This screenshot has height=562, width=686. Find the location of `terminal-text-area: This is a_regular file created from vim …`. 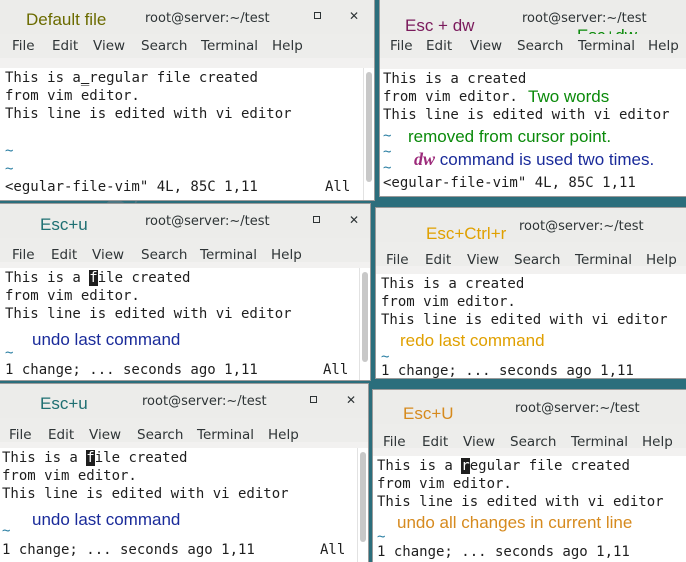

terminal-text-area: This is a_regular file created from vim … is located at coordinates (187, 134).